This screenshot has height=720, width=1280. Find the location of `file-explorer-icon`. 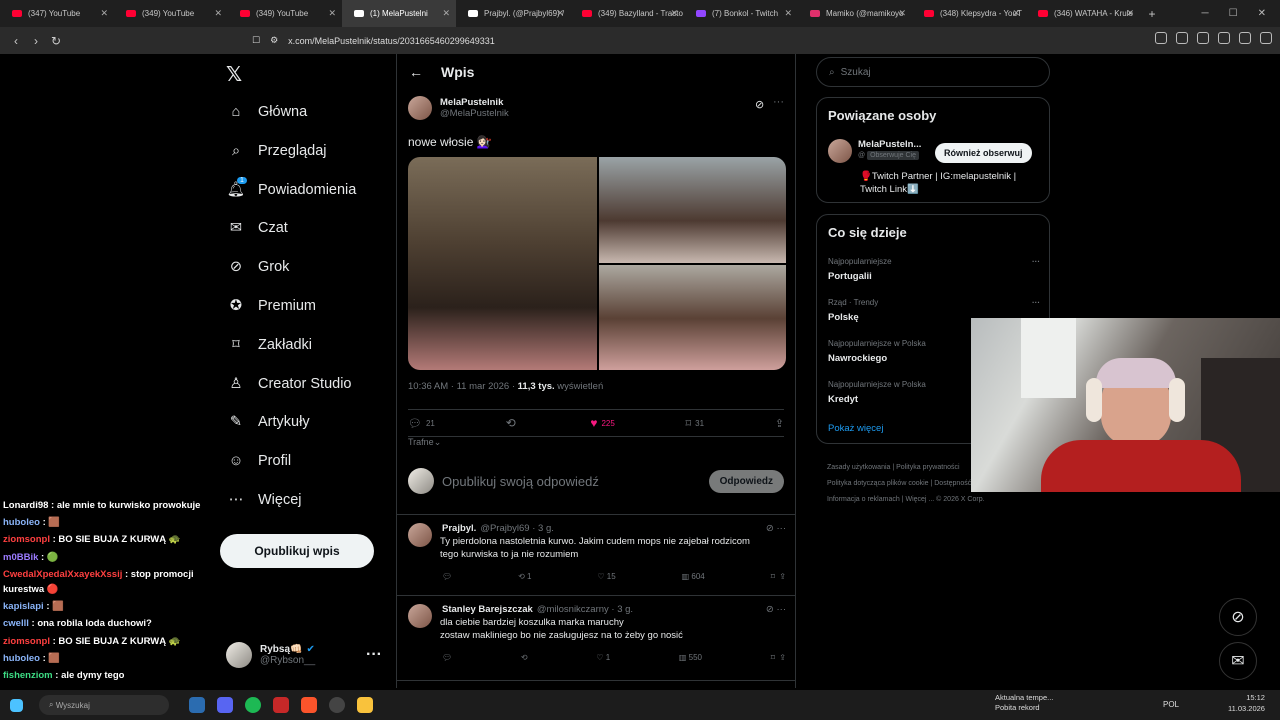

file-explorer-icon is located at coordinates (365, 705).